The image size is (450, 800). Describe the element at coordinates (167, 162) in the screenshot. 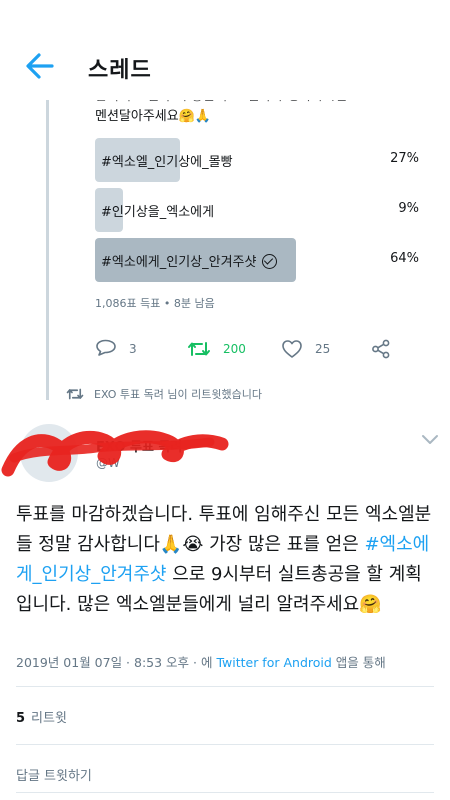

I see `poll-option-label: #엑소엘_인기상에_몰빵` at that location.